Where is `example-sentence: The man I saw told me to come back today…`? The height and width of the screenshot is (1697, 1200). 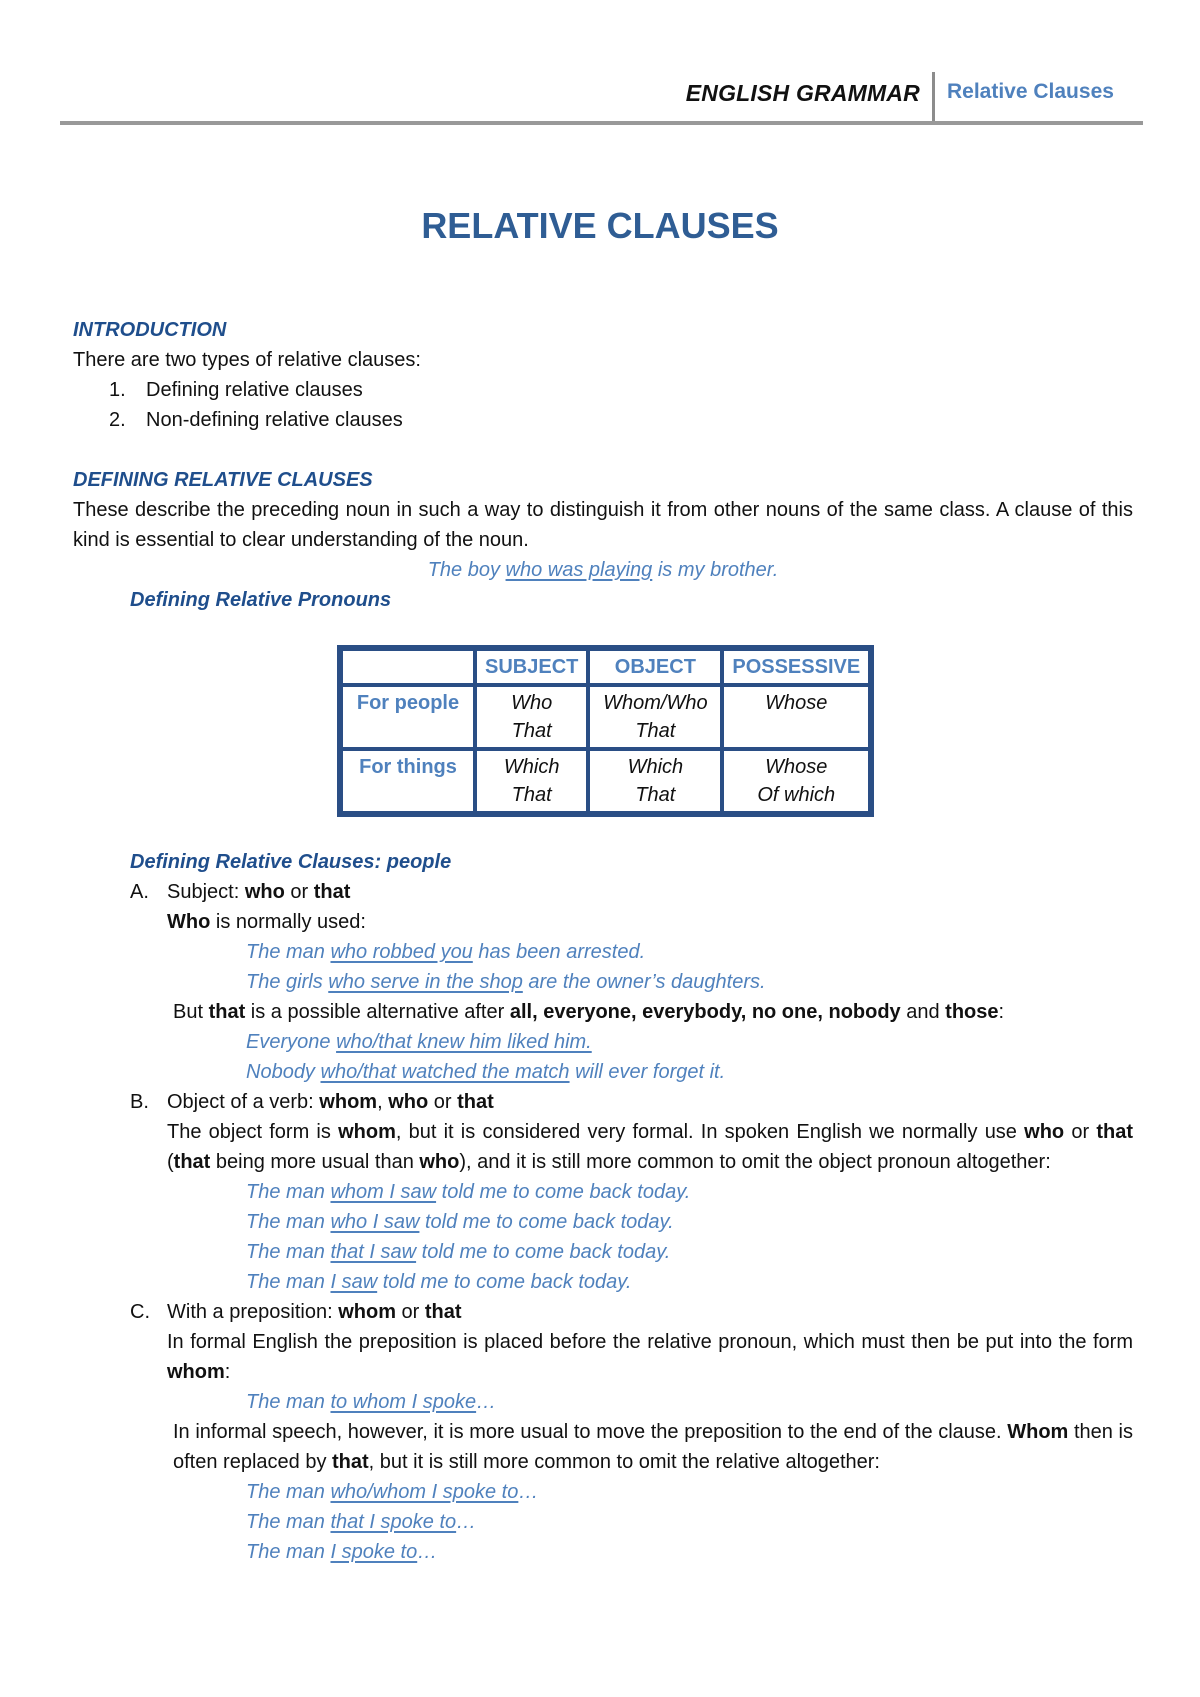 example-sentence: The man I saw told me to come back today… is located at coordinates (439, 1282).